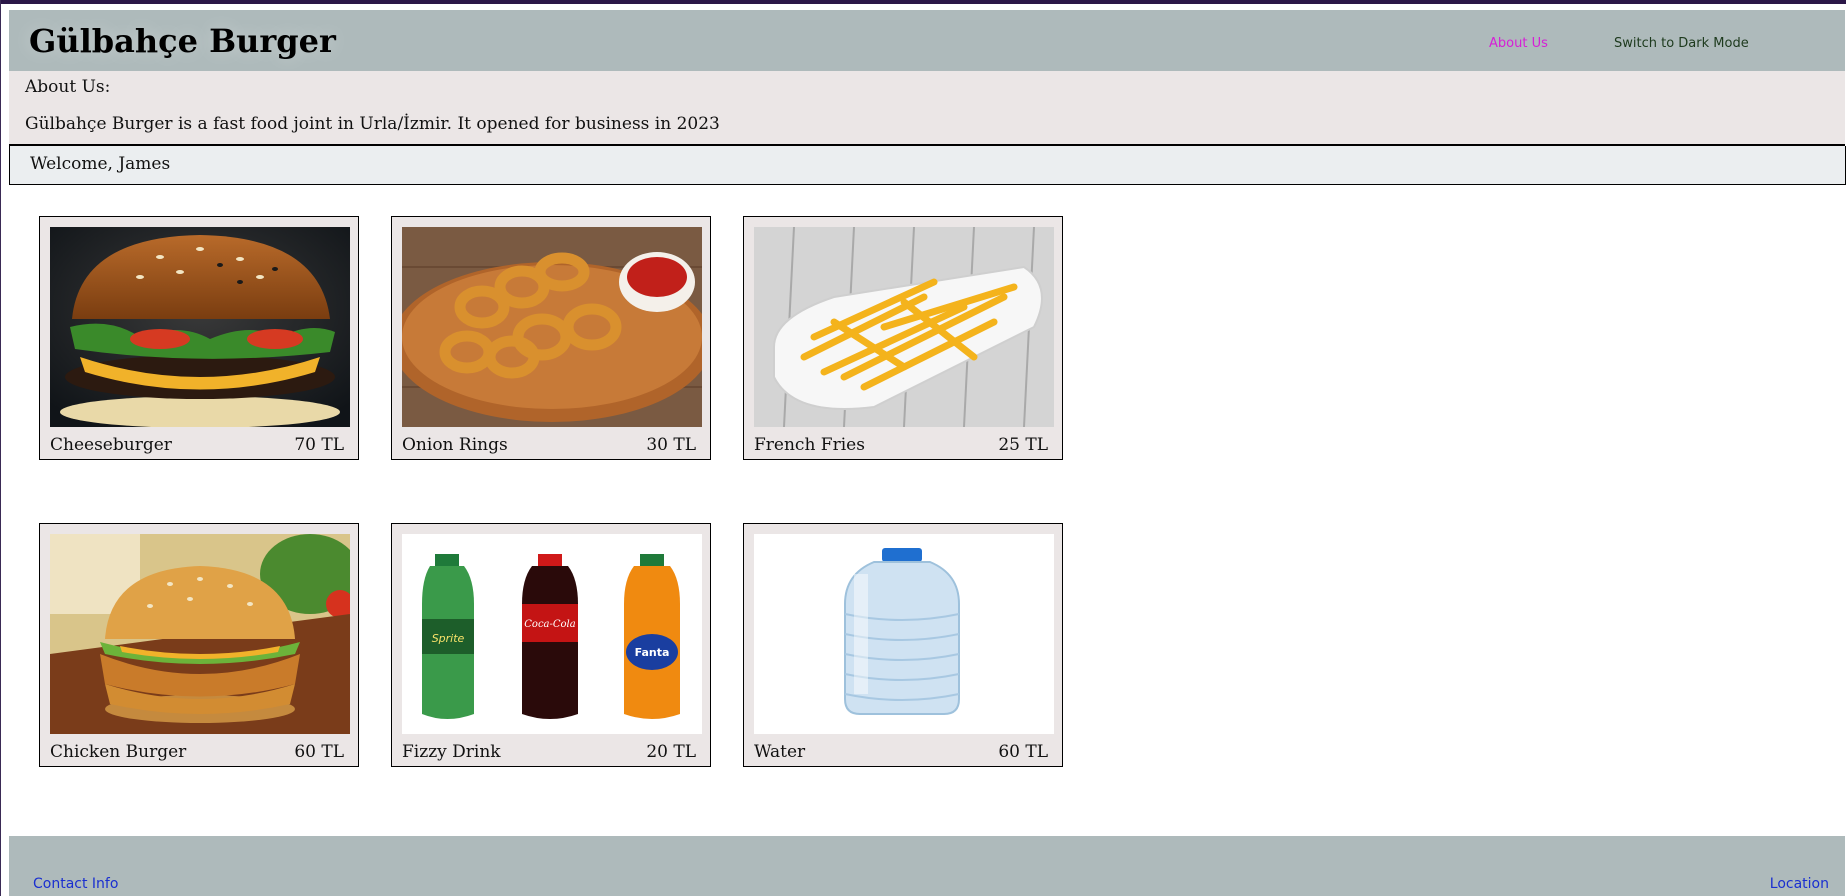 Image resolution: width=1846 pixels, height=896 pixels. I want to click on about-title: About Us:, so click(68, 87).